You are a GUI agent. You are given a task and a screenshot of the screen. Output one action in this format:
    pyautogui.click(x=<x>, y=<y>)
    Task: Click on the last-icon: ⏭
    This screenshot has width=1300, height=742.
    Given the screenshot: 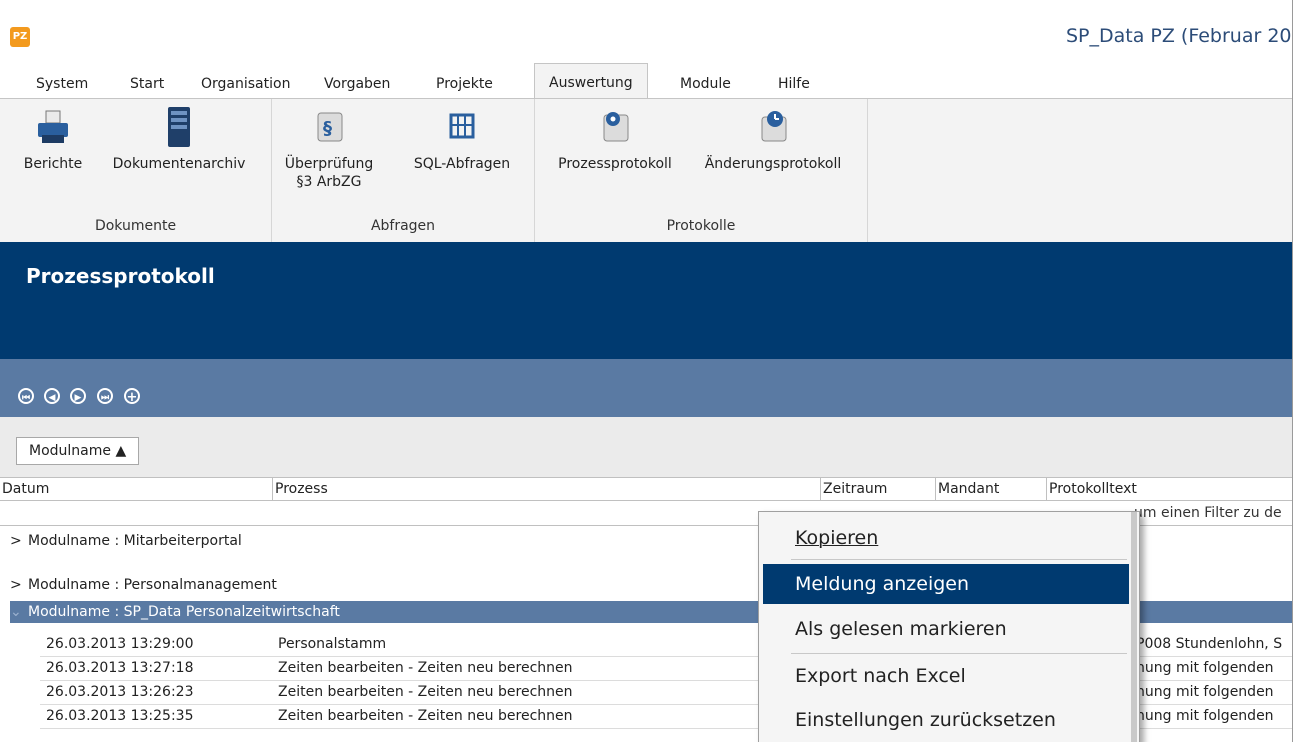 What is the action you would take?
    pyautogui.click(x=105, y=396)
    